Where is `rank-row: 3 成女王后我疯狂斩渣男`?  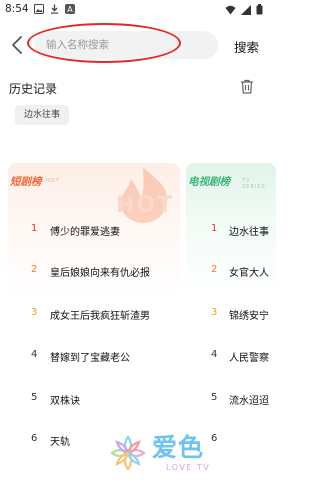
rank-row: 3 成女王后我疯狂斩渣男 is located at coordinates (94, 315).